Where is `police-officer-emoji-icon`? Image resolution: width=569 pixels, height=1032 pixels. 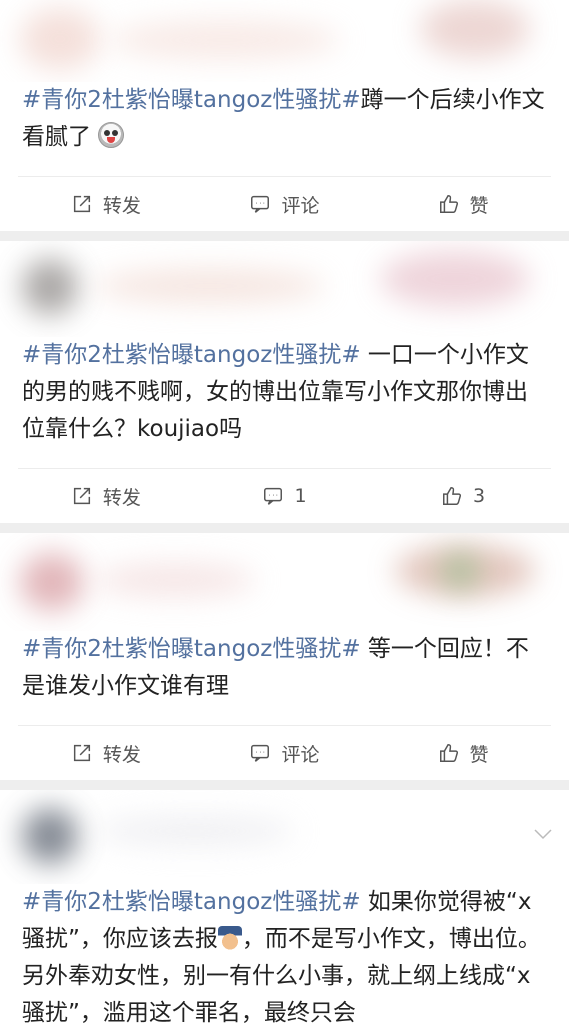
police-officer-emoji-icon is located at coordinates (229, 938).